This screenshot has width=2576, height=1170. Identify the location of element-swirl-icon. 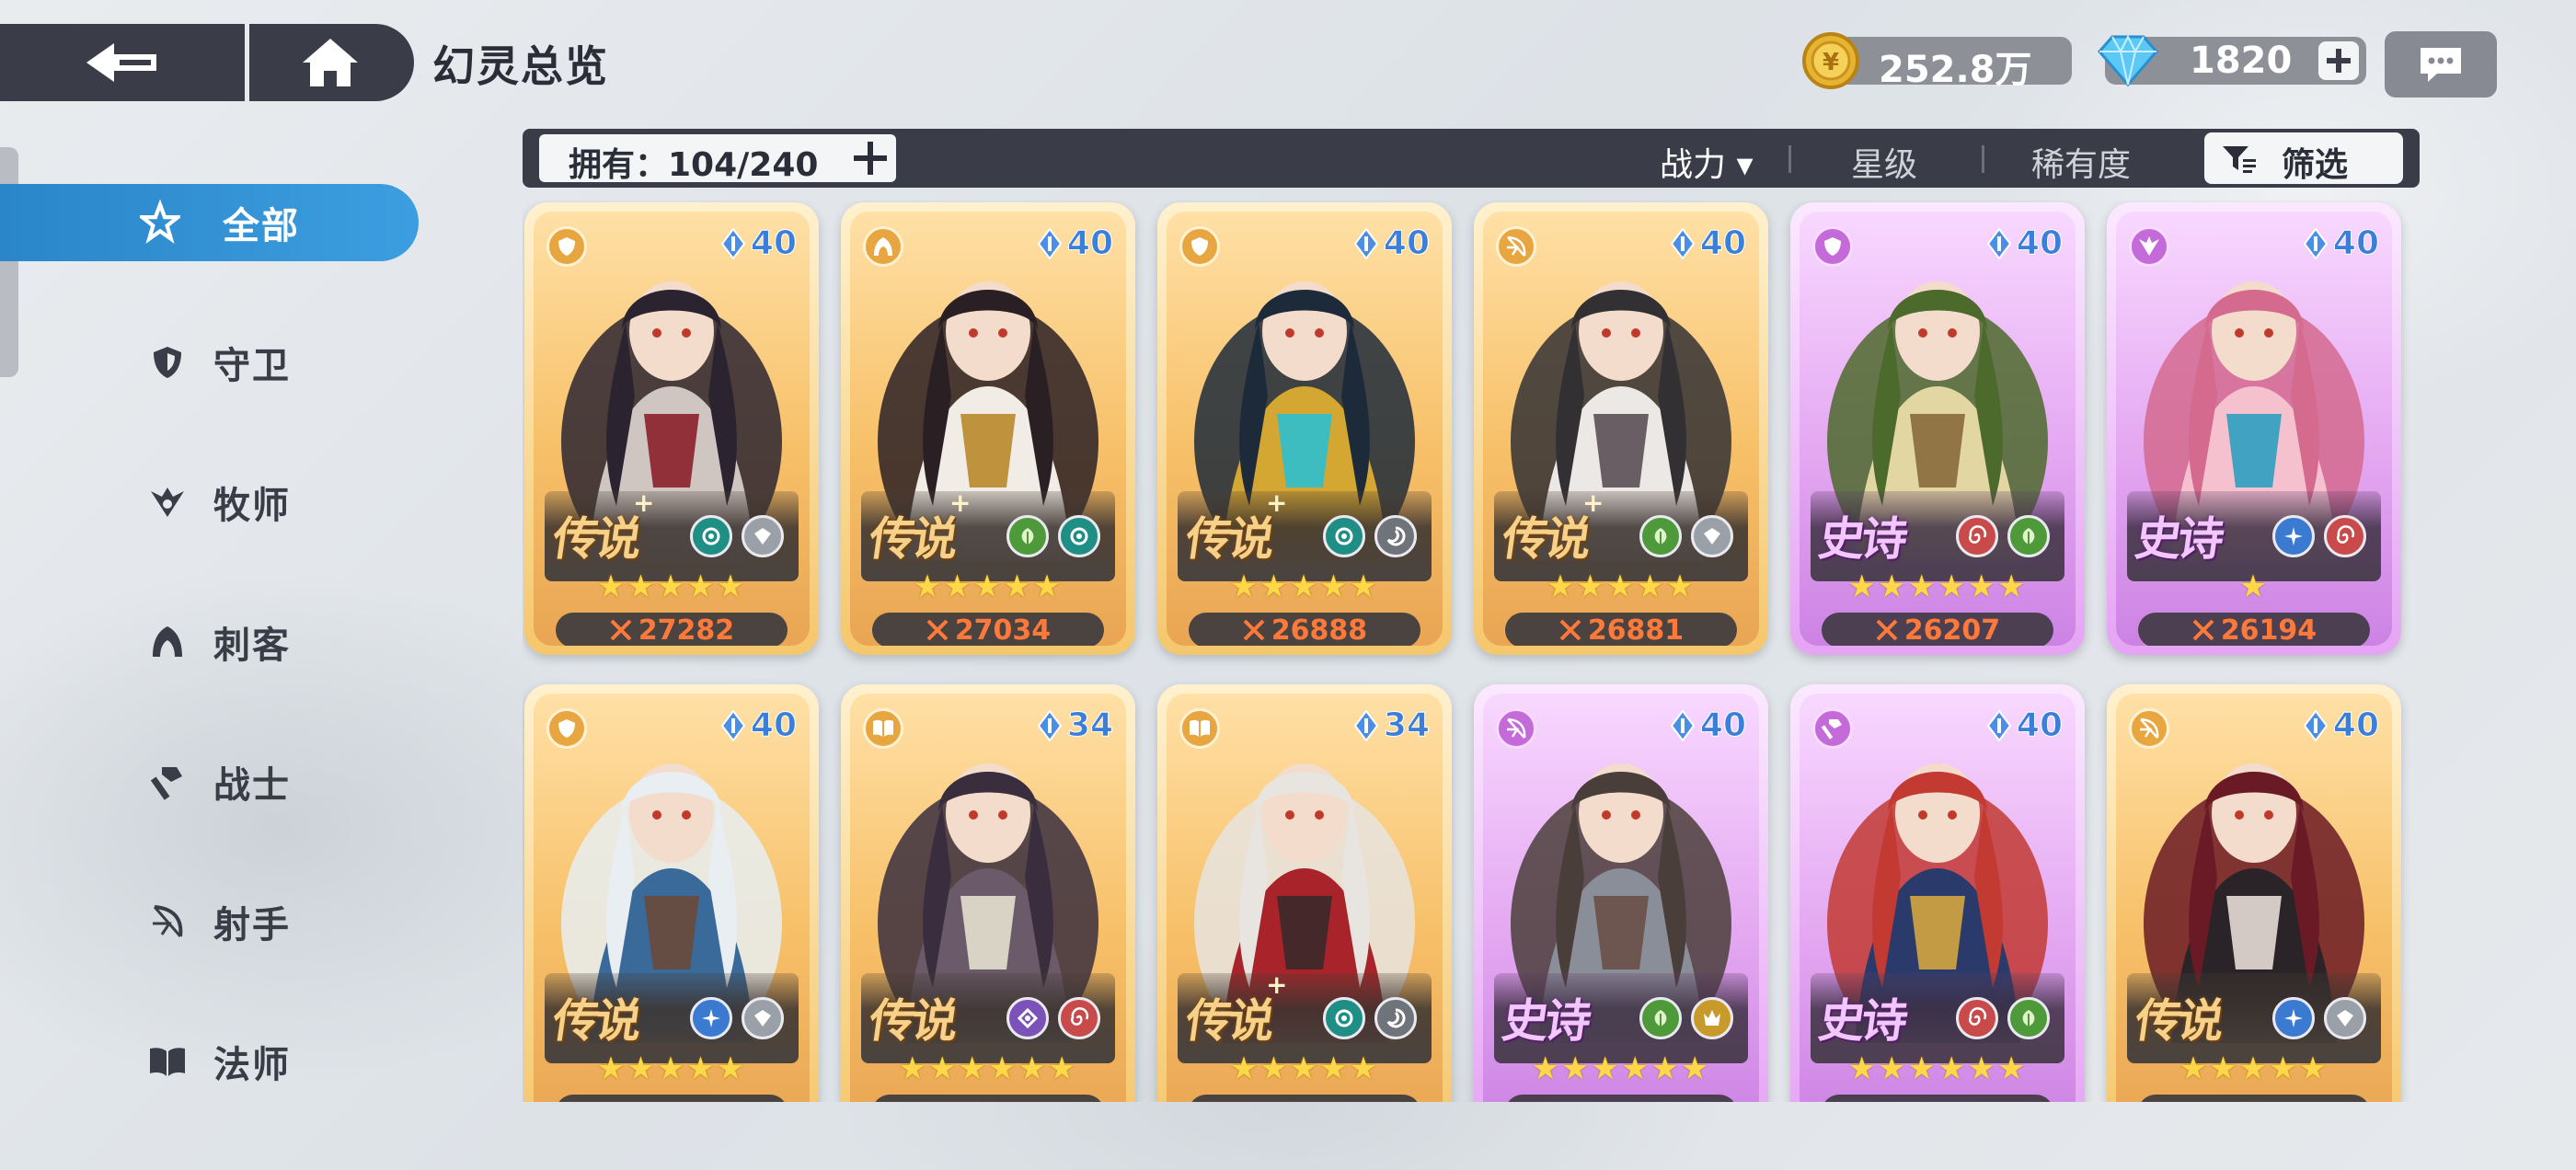
(2345, 536).